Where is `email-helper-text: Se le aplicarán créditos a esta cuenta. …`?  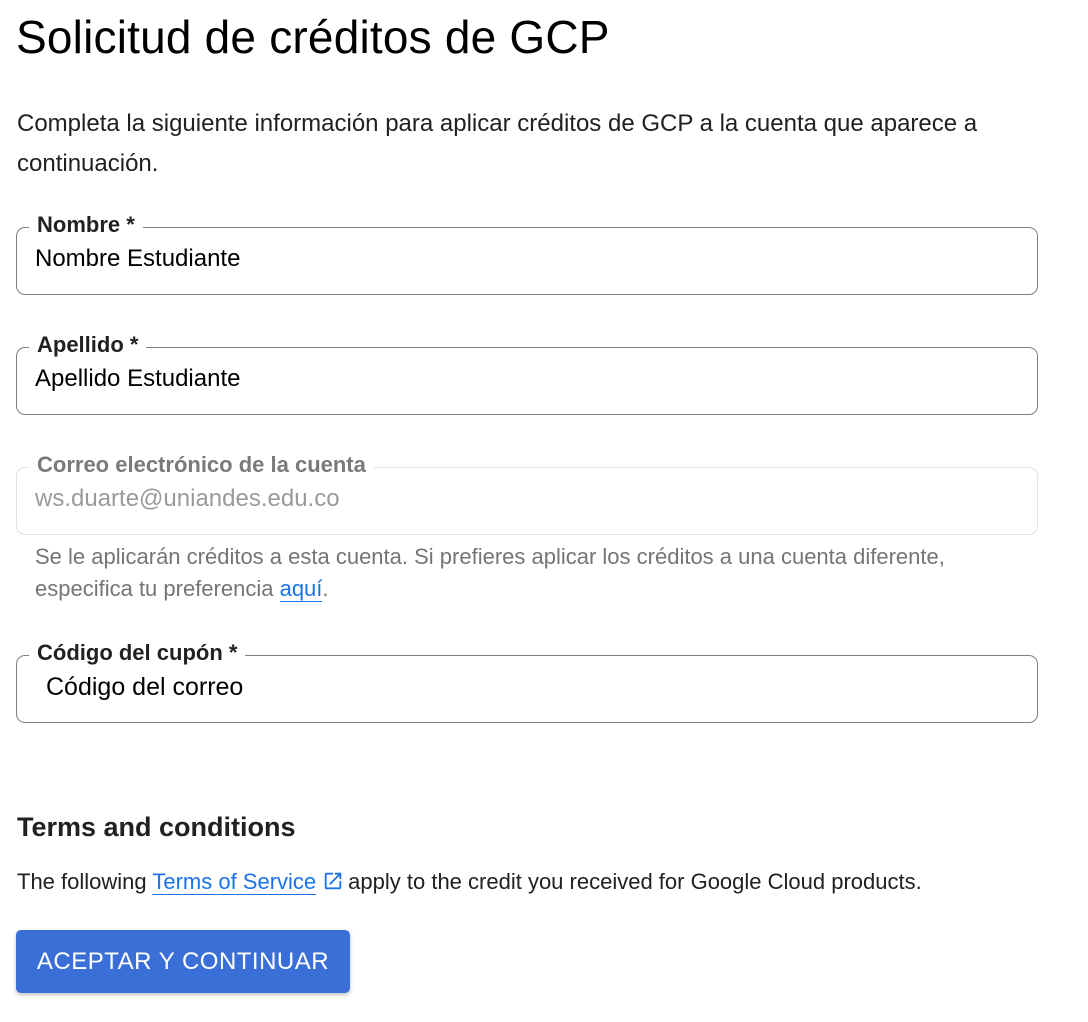 email-helper-text: Se le aplicarán créditos a esta cuenta. … is located at coordinates (515, 573).